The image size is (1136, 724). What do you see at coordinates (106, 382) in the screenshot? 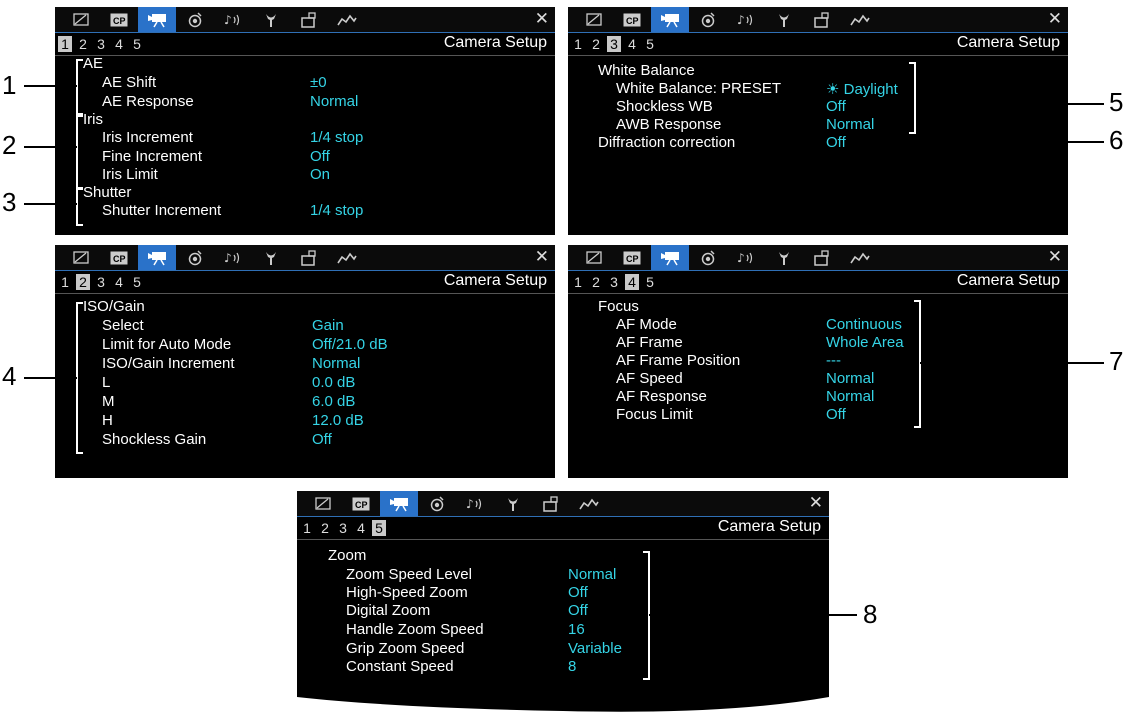
I see `setting-l: L` at bounding box center [106, 382].